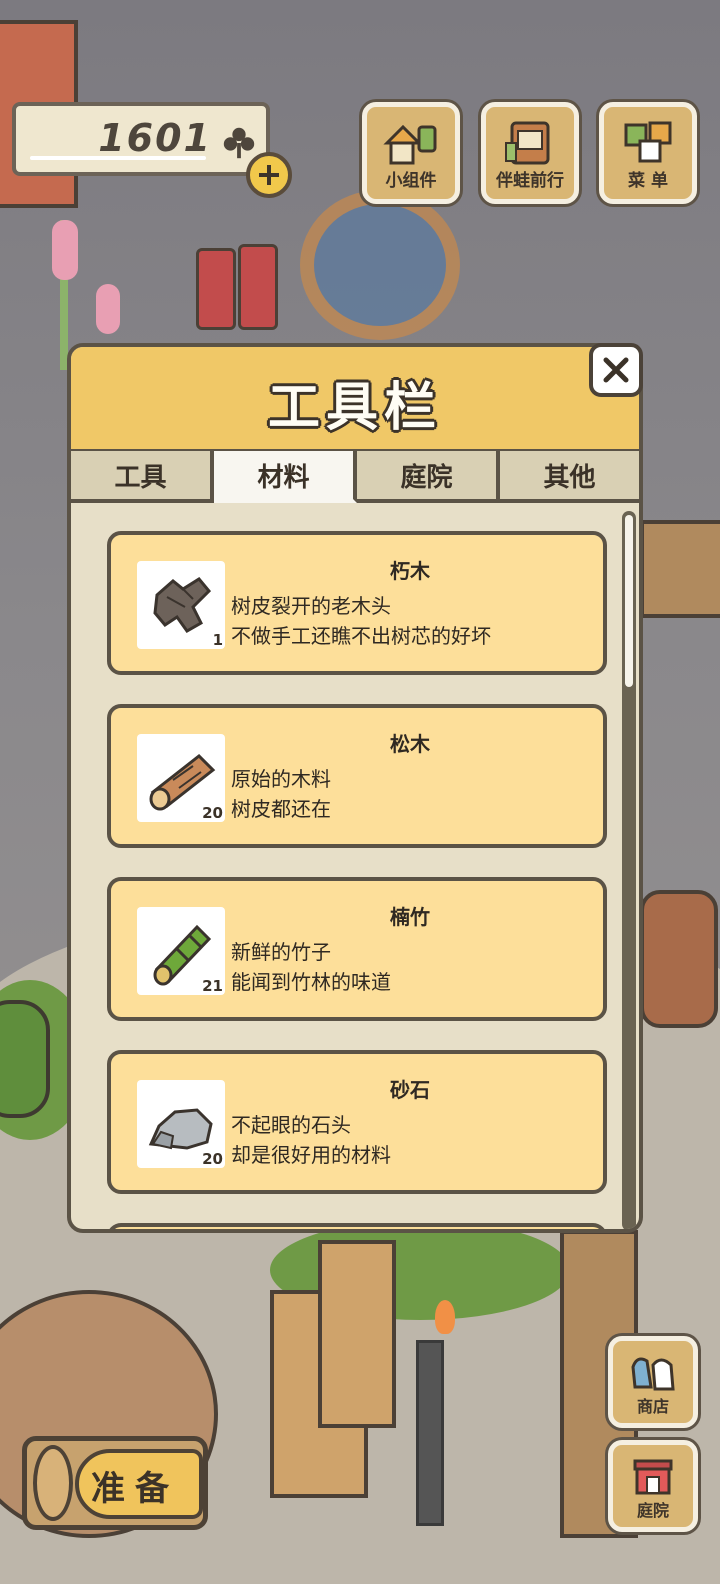  Describe the element at coordinates (181, 951) in the screenshot. I see `item-thumbnail: 21` at that location.